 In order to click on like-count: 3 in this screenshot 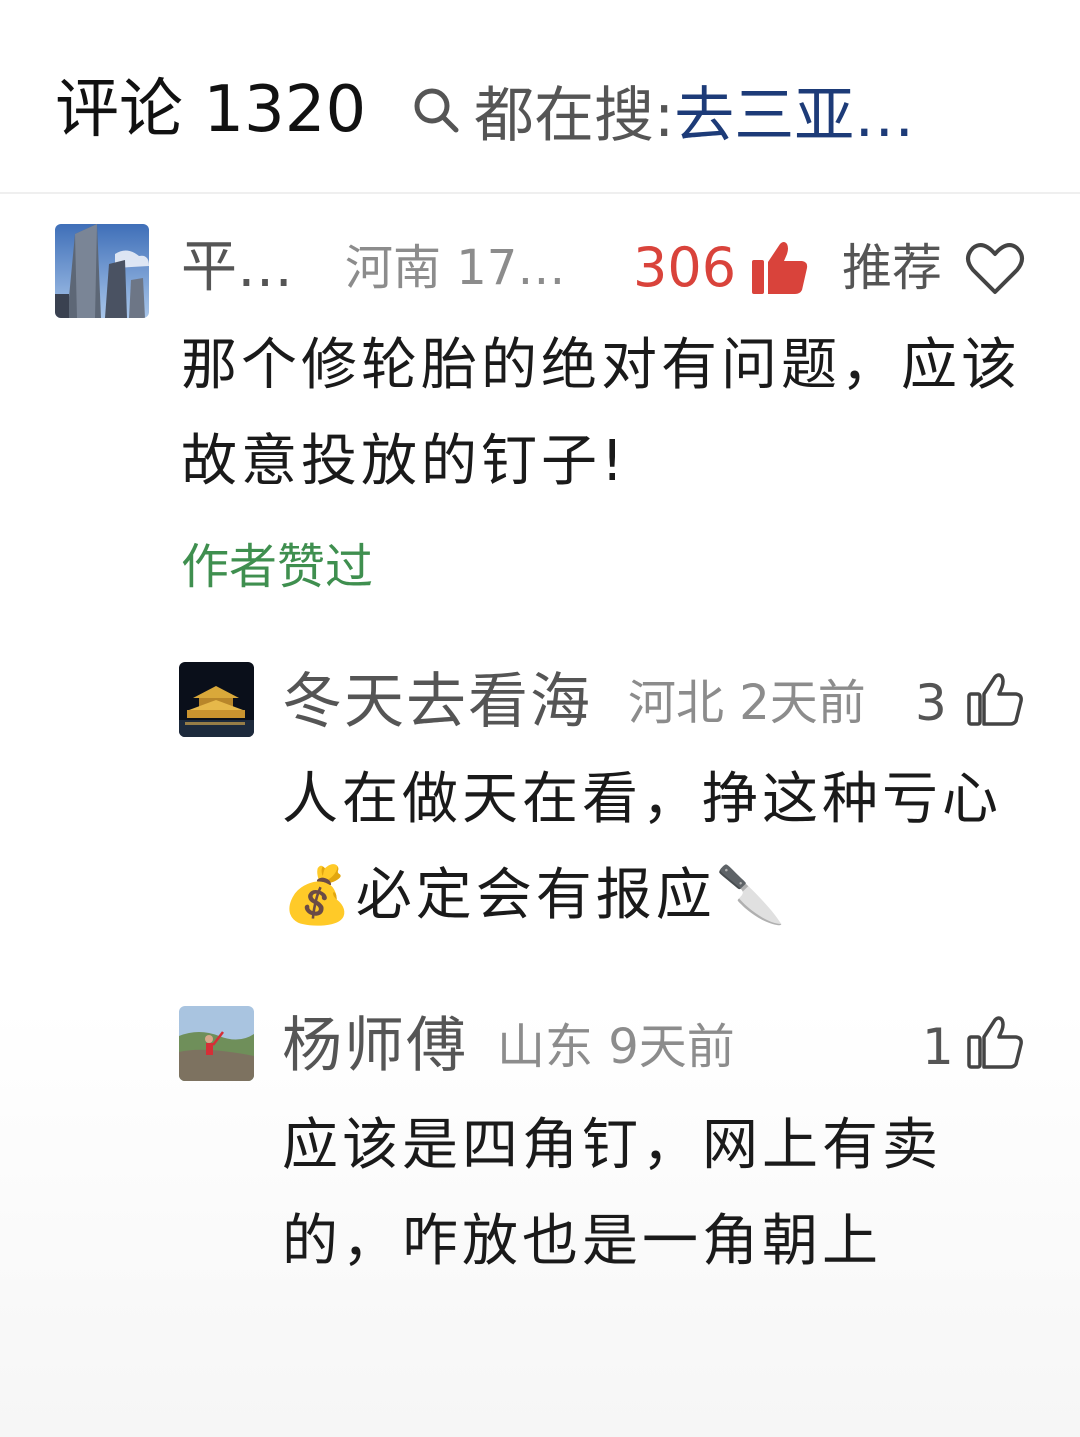, I will do `click(931, 703)`.